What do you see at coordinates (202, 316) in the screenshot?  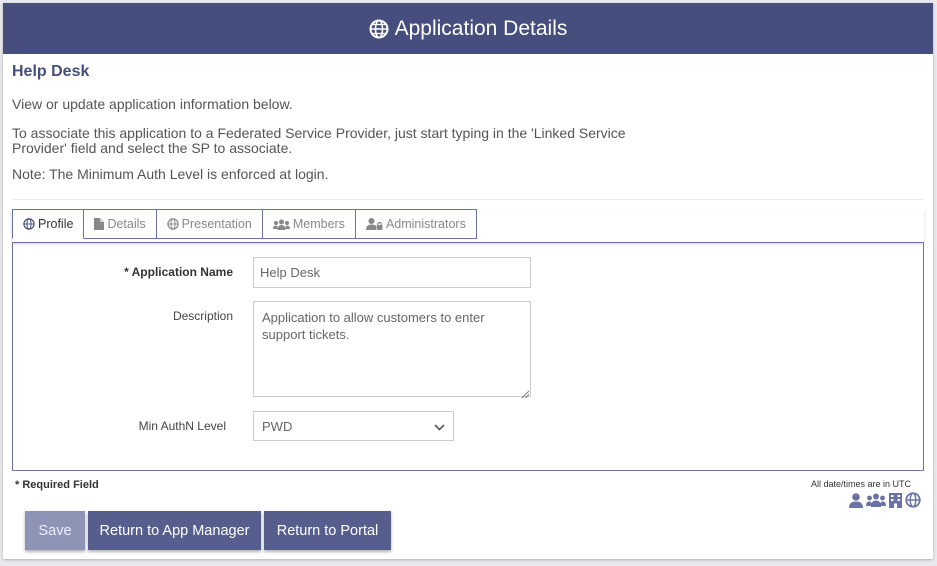 I see `description-label: Description` at bounding box center [202, 316].